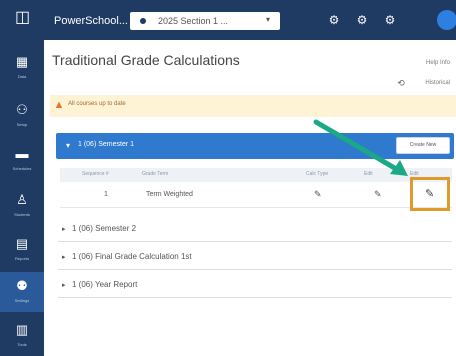 Image resolution: width=456 pixels, height=356 pixels. I want to click on year-selector: 2025 Section 1 ... ▾, so click(205, 21).